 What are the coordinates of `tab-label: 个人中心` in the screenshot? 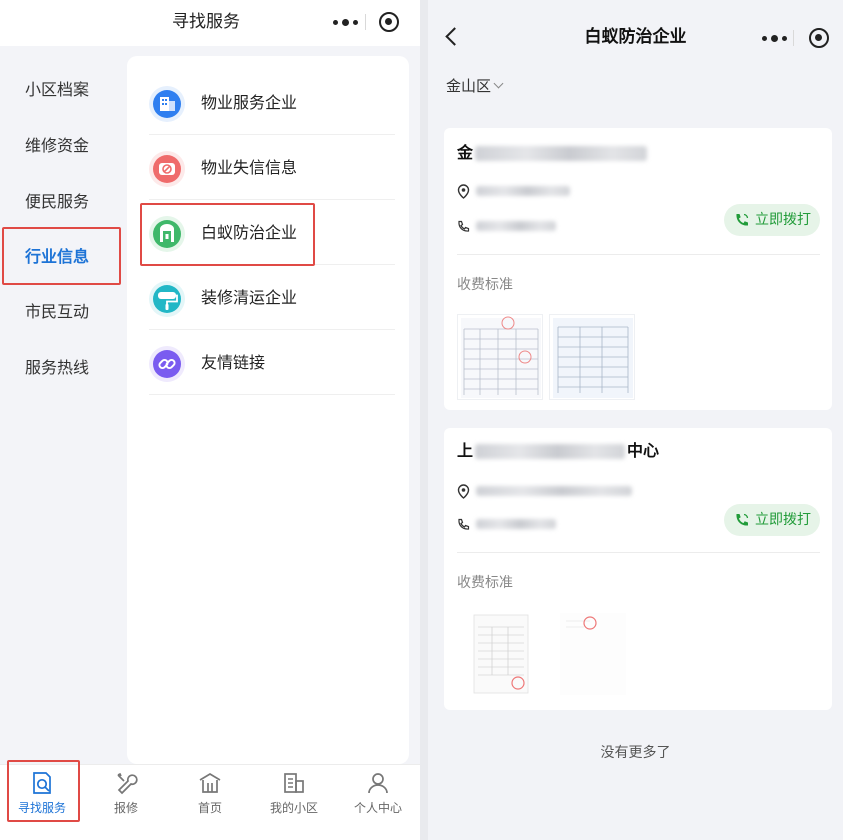 It's located at (377, 808).